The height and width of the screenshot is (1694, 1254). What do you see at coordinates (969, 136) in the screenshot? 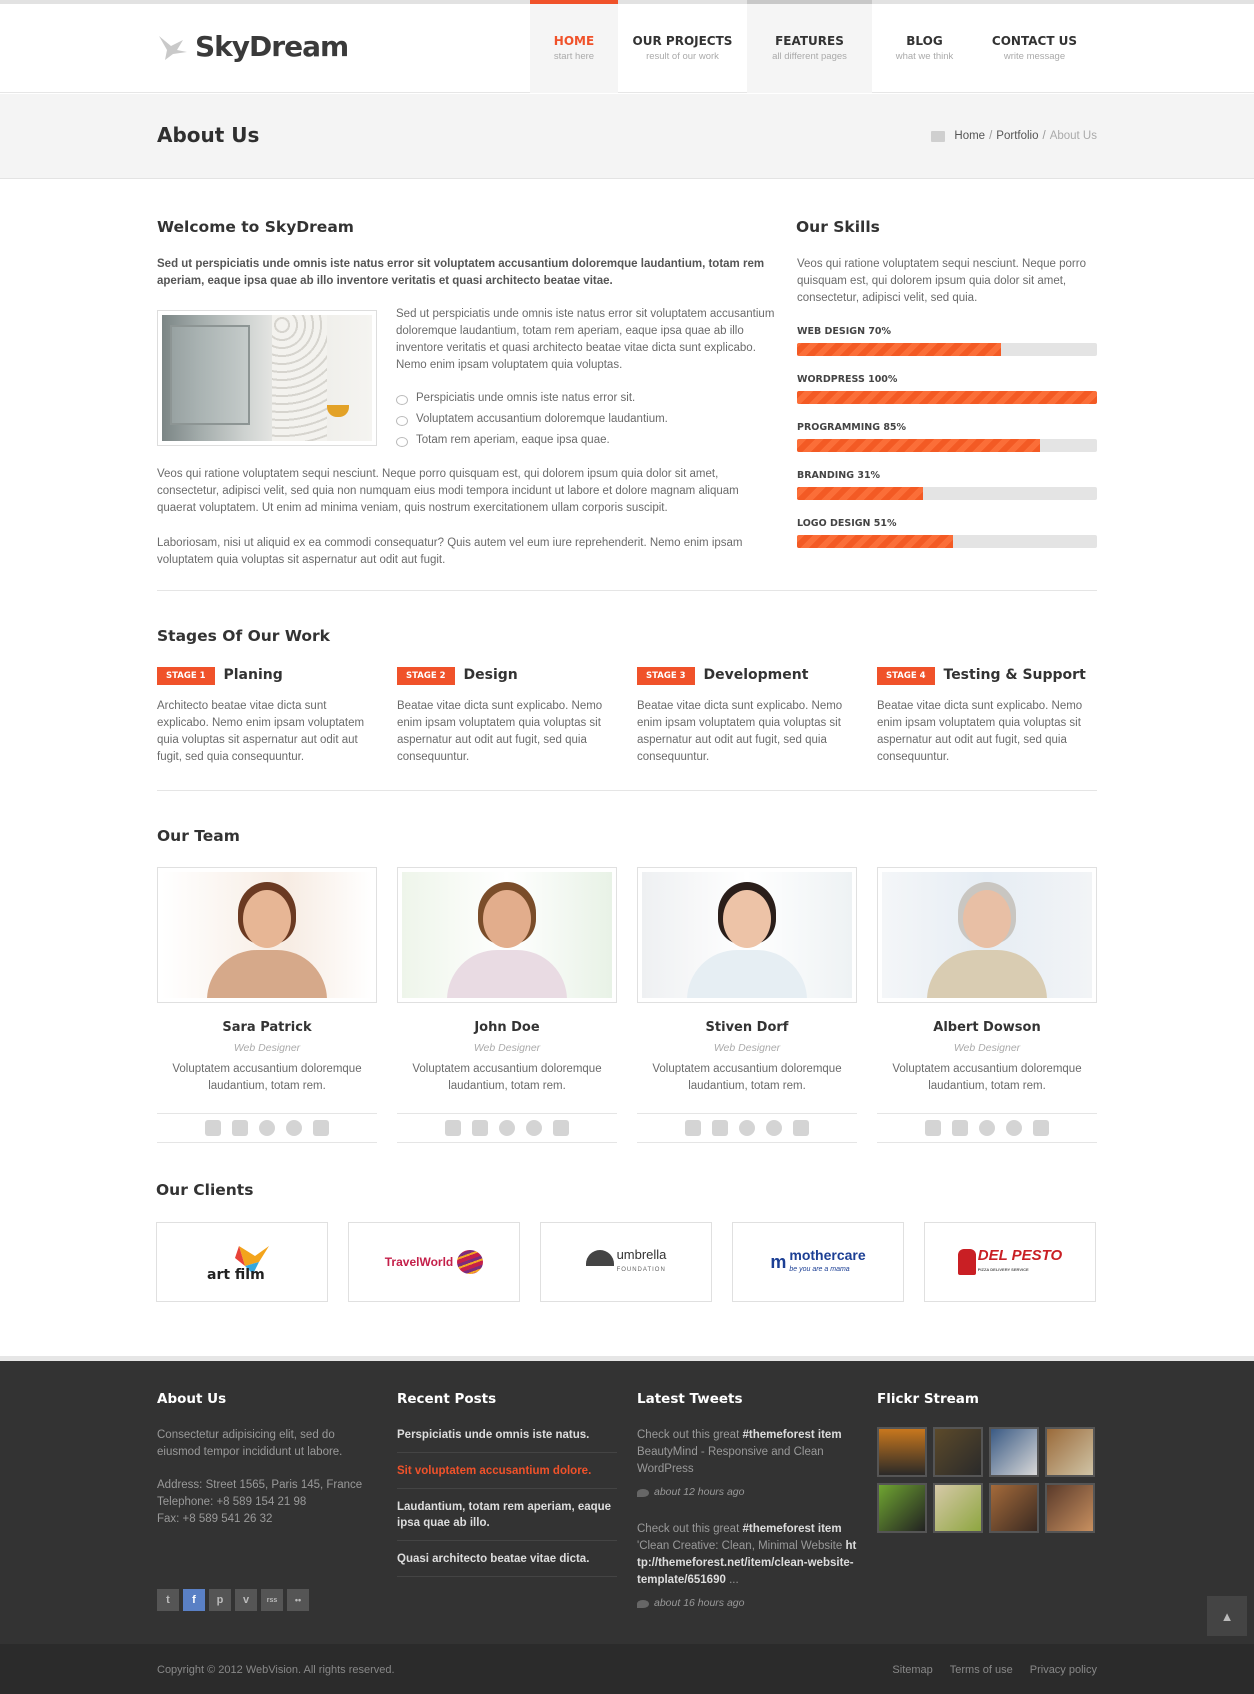
I see `breadcrumb-home: Home` at bounding box center [969, 136].